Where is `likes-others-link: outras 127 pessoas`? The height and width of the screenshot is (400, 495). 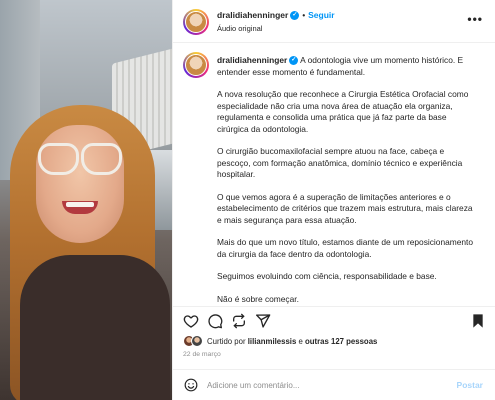
likes-others-link: outras 127 pessoas is located at coordinates (341, 341).